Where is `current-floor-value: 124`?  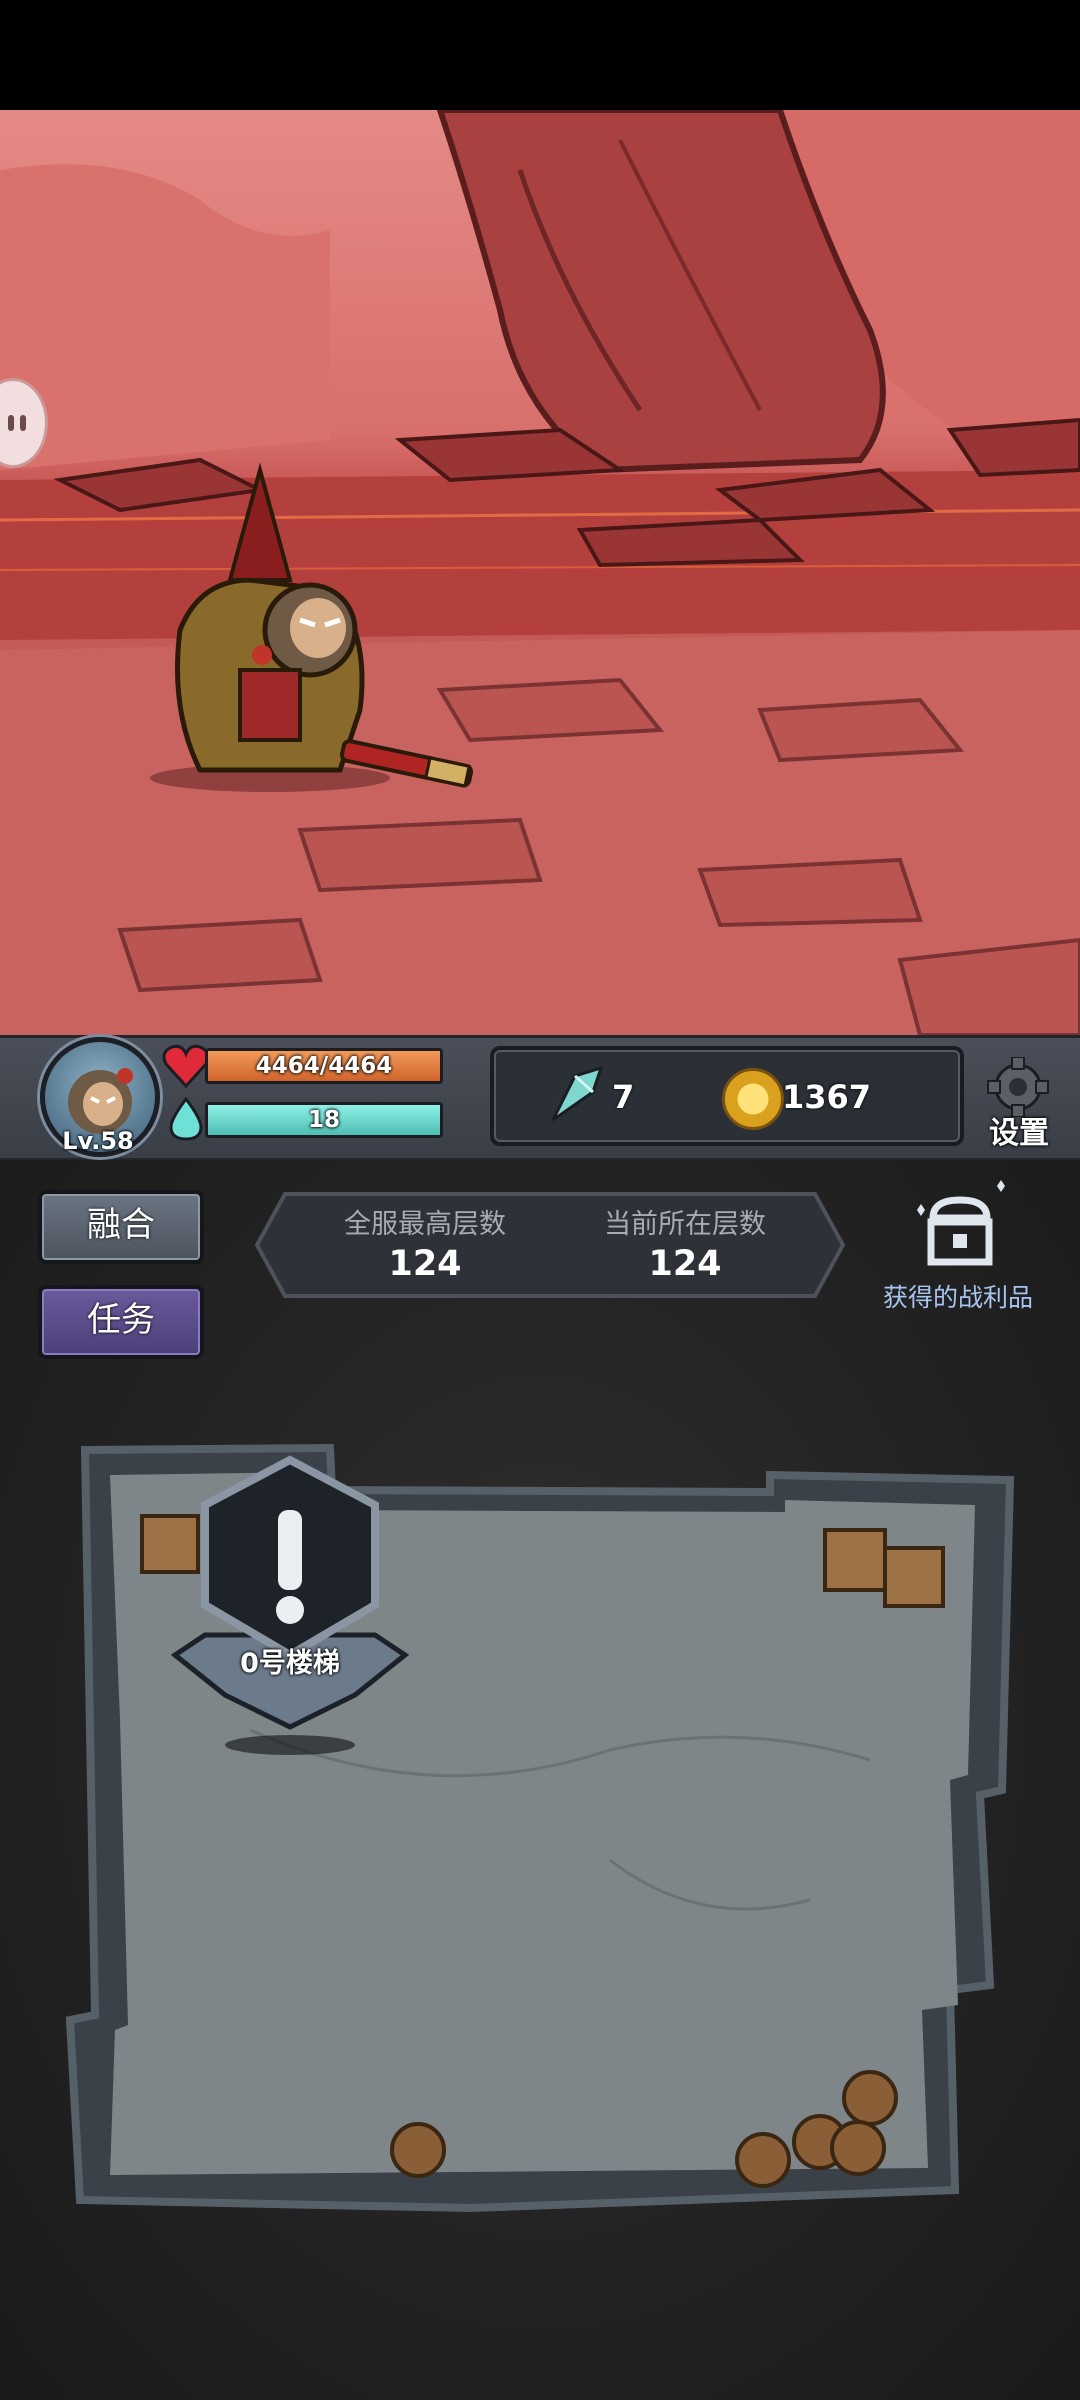
current-floor-value: 124 is located at coordinates (685, 1264).